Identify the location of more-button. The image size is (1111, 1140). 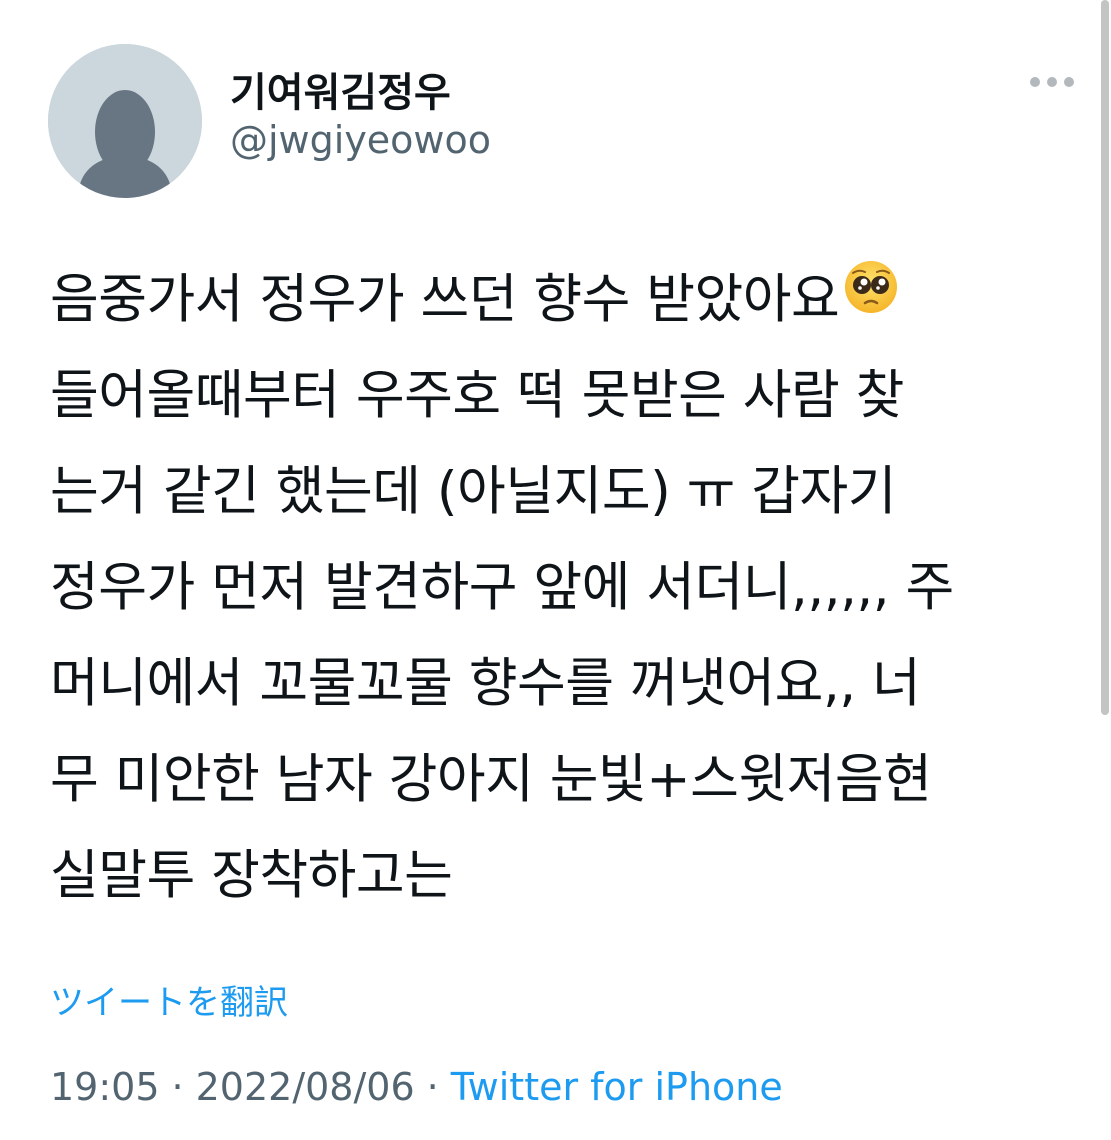
(1052, 82).